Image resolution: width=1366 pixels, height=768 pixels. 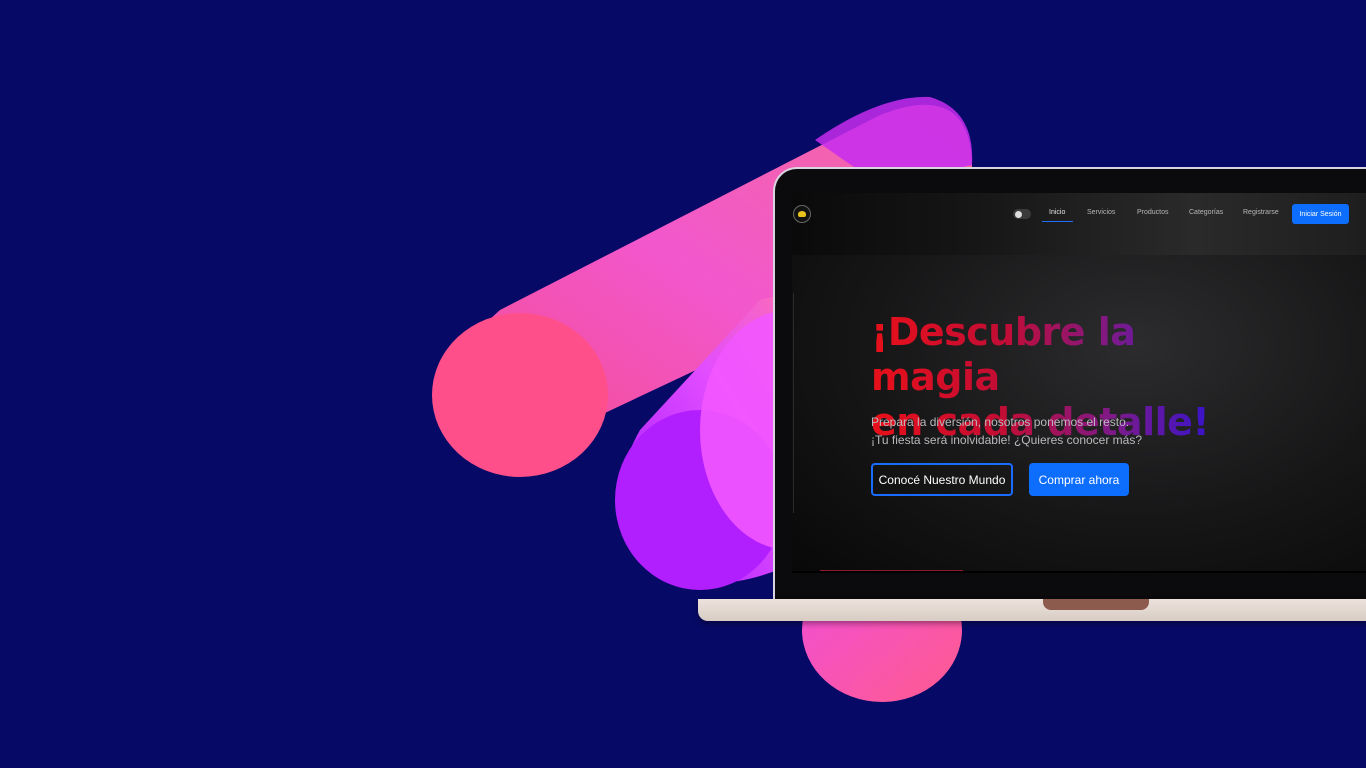 I want to click on nav-item-registrarse: Registrarse, so click(x=1261, y=212).